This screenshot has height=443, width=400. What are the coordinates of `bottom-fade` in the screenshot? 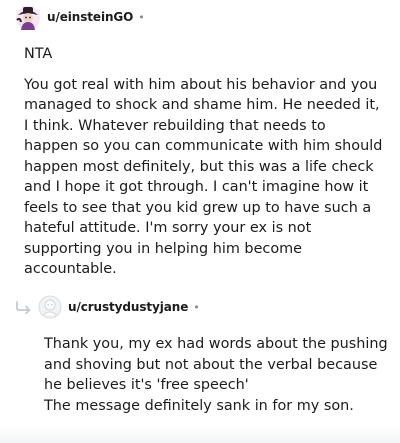 It's located at (200, 434).